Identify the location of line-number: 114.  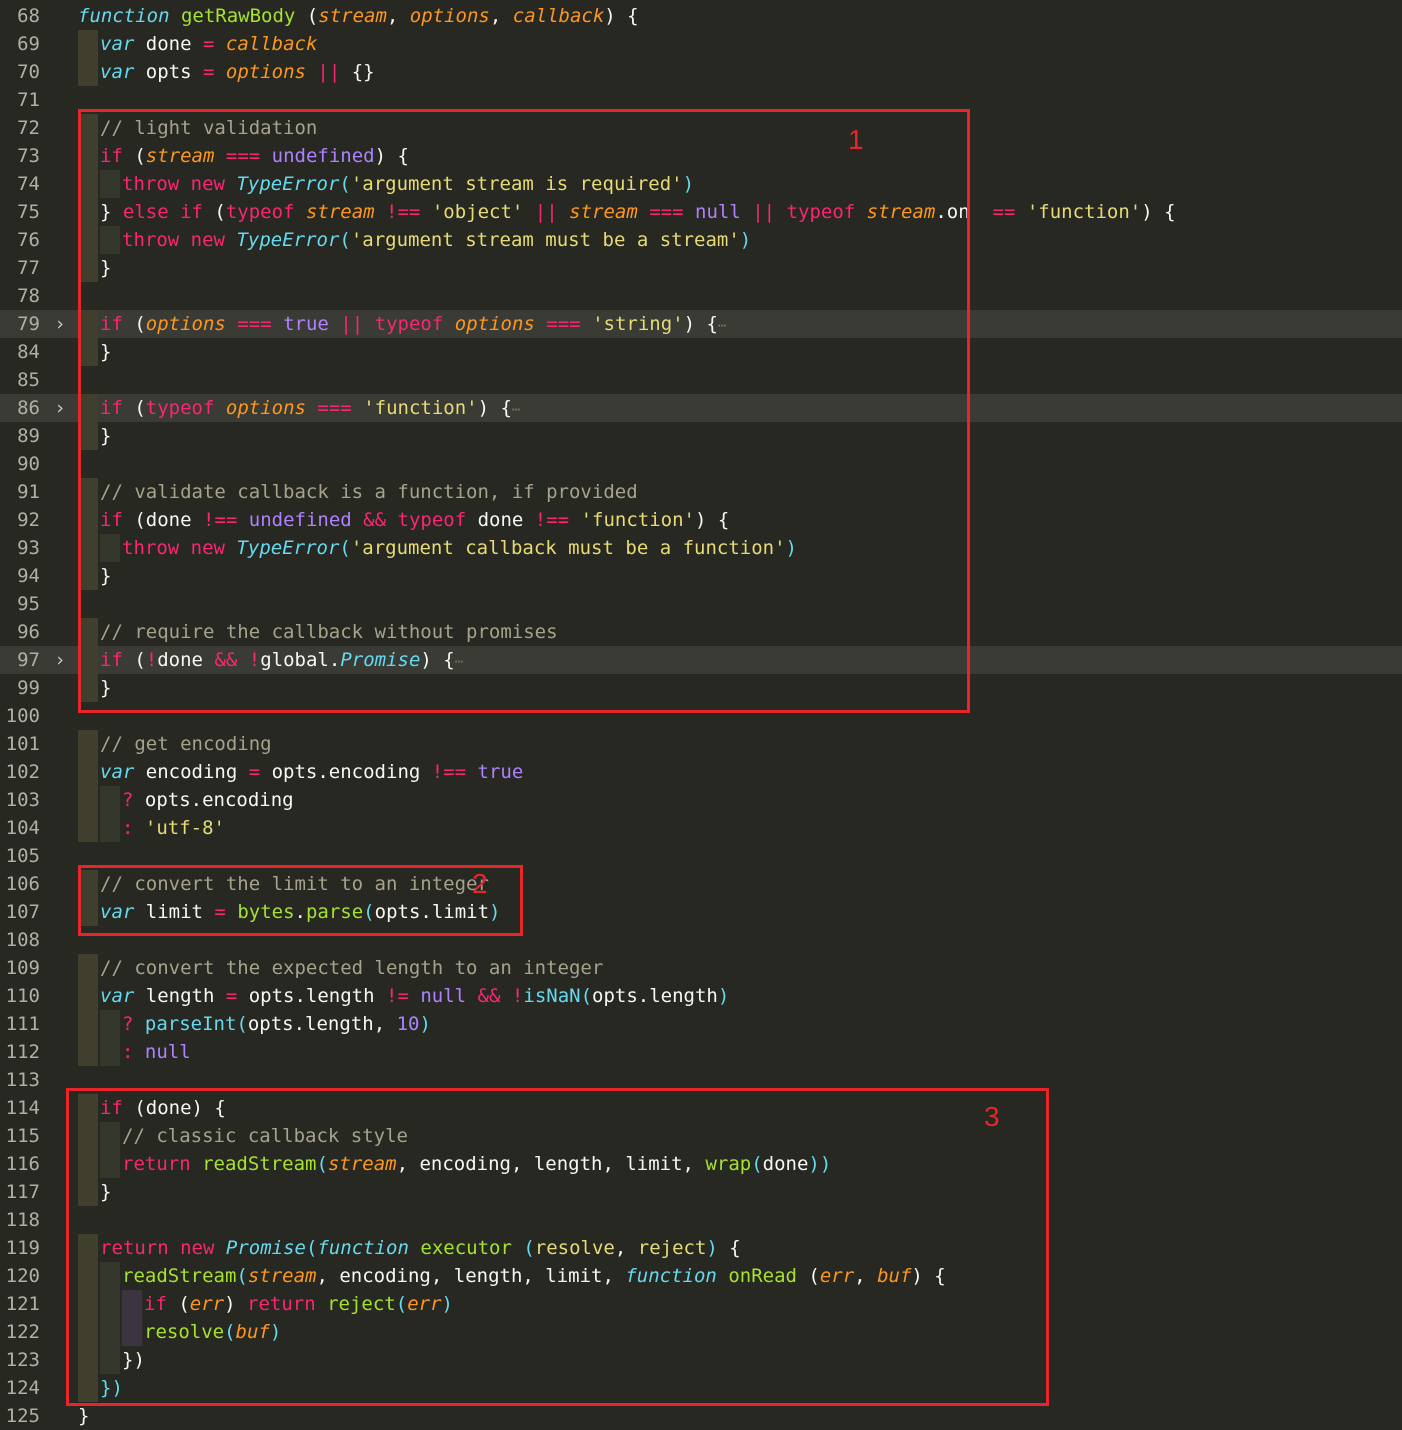
(22, 1108).